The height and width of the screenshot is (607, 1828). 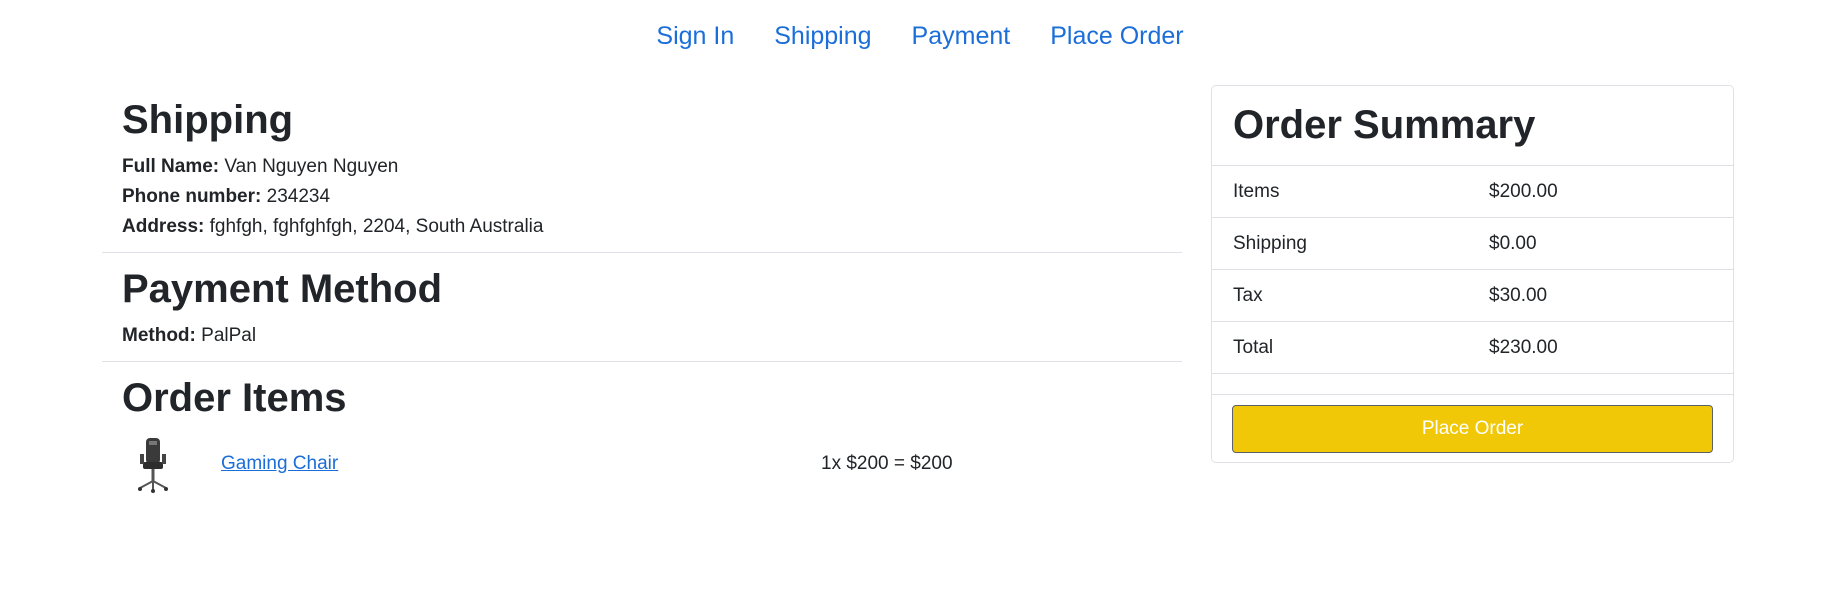 I want to click on item-price: 1x $200 = $200, so click(x=887, y=463).